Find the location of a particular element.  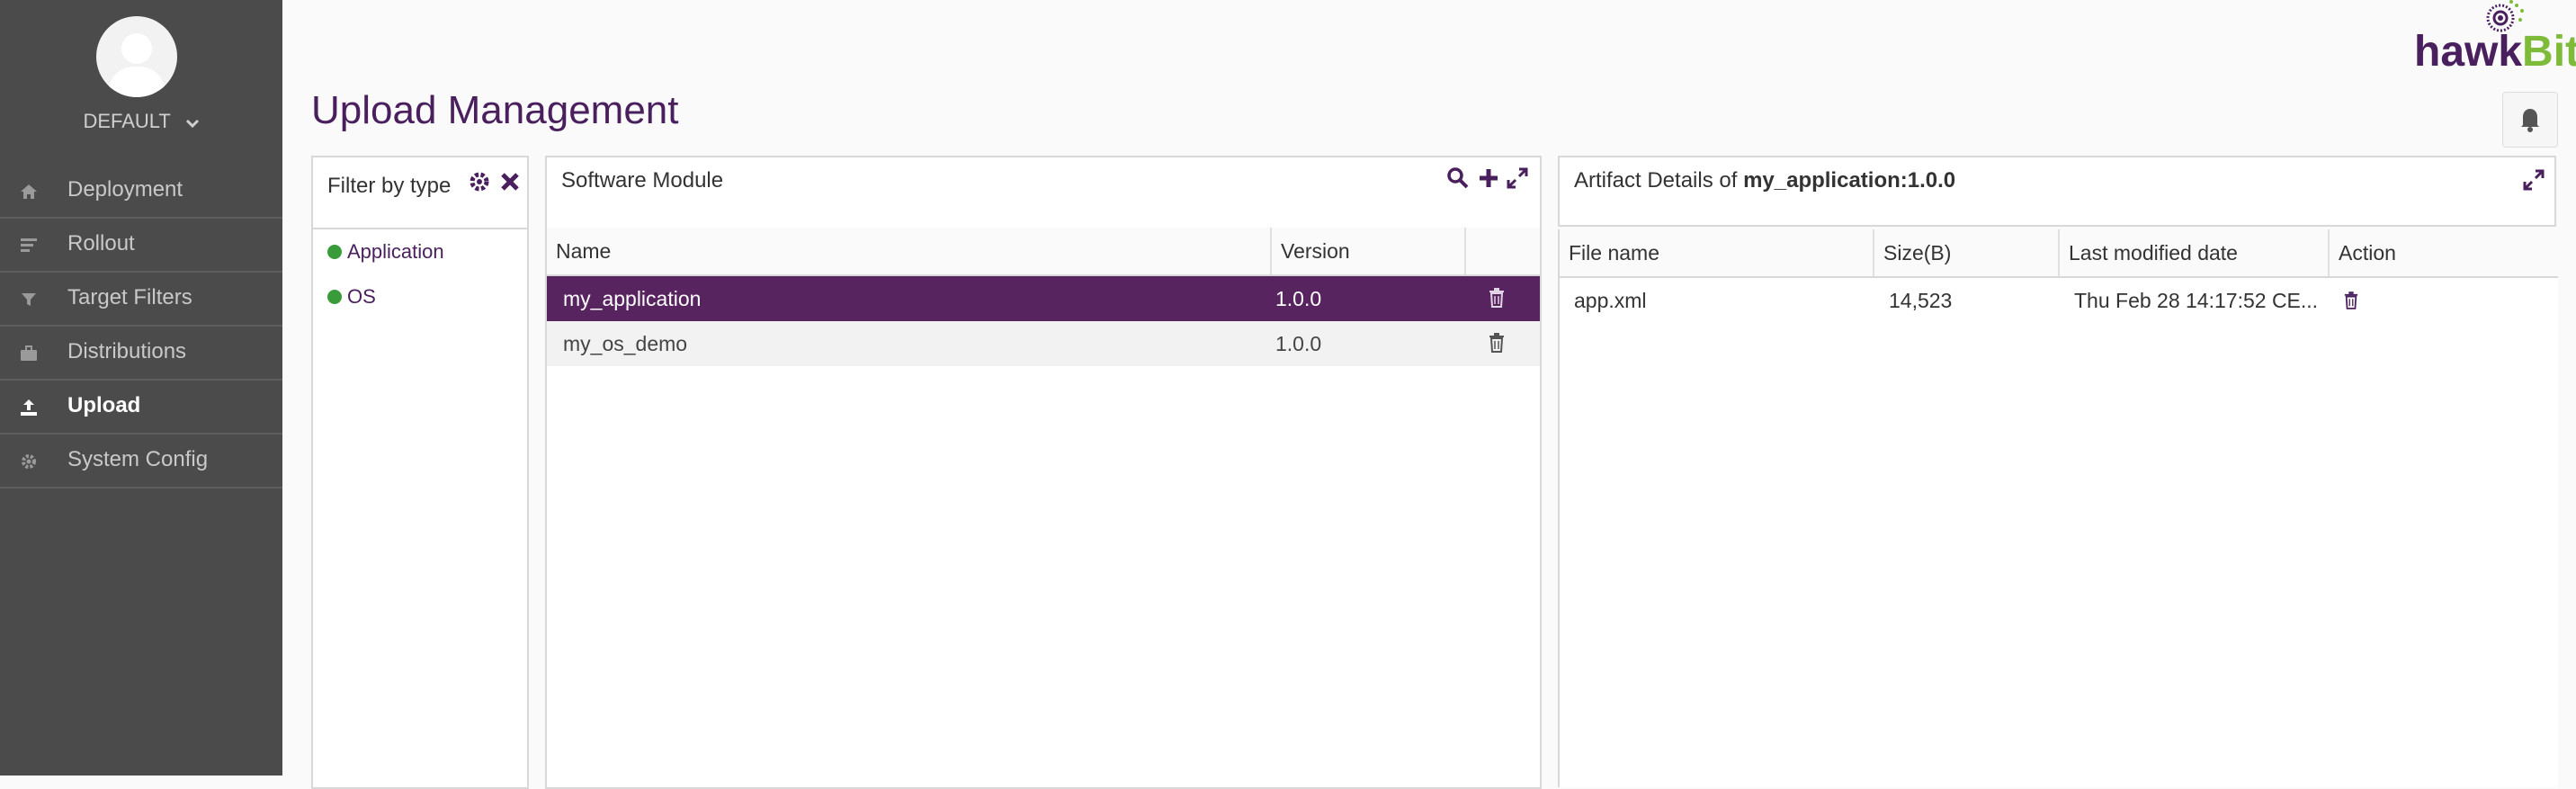

type-filter-application: Application is located at coordinates (385, 252).